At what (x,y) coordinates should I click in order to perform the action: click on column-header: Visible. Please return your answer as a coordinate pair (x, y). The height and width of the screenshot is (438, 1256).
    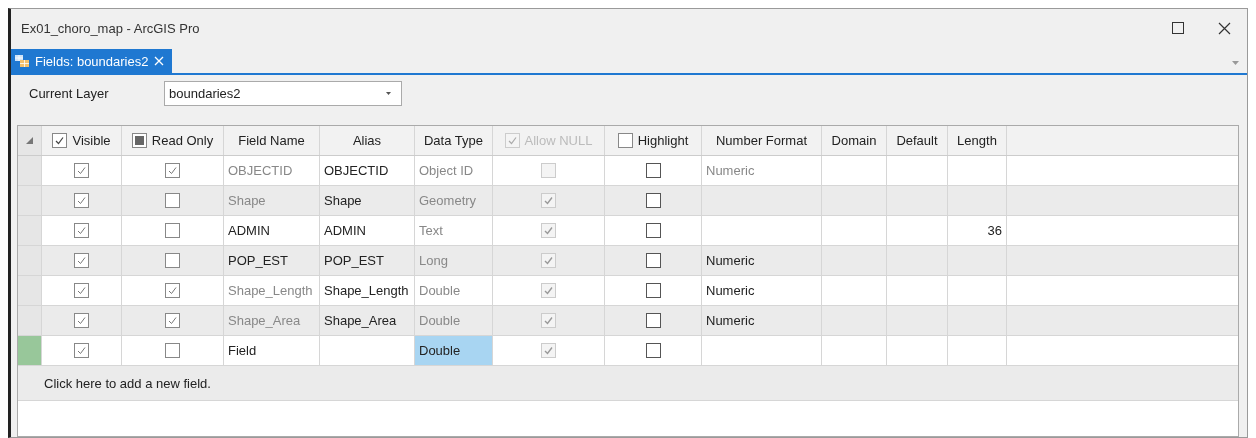
    Looking at the image, I should click on (82, 140).